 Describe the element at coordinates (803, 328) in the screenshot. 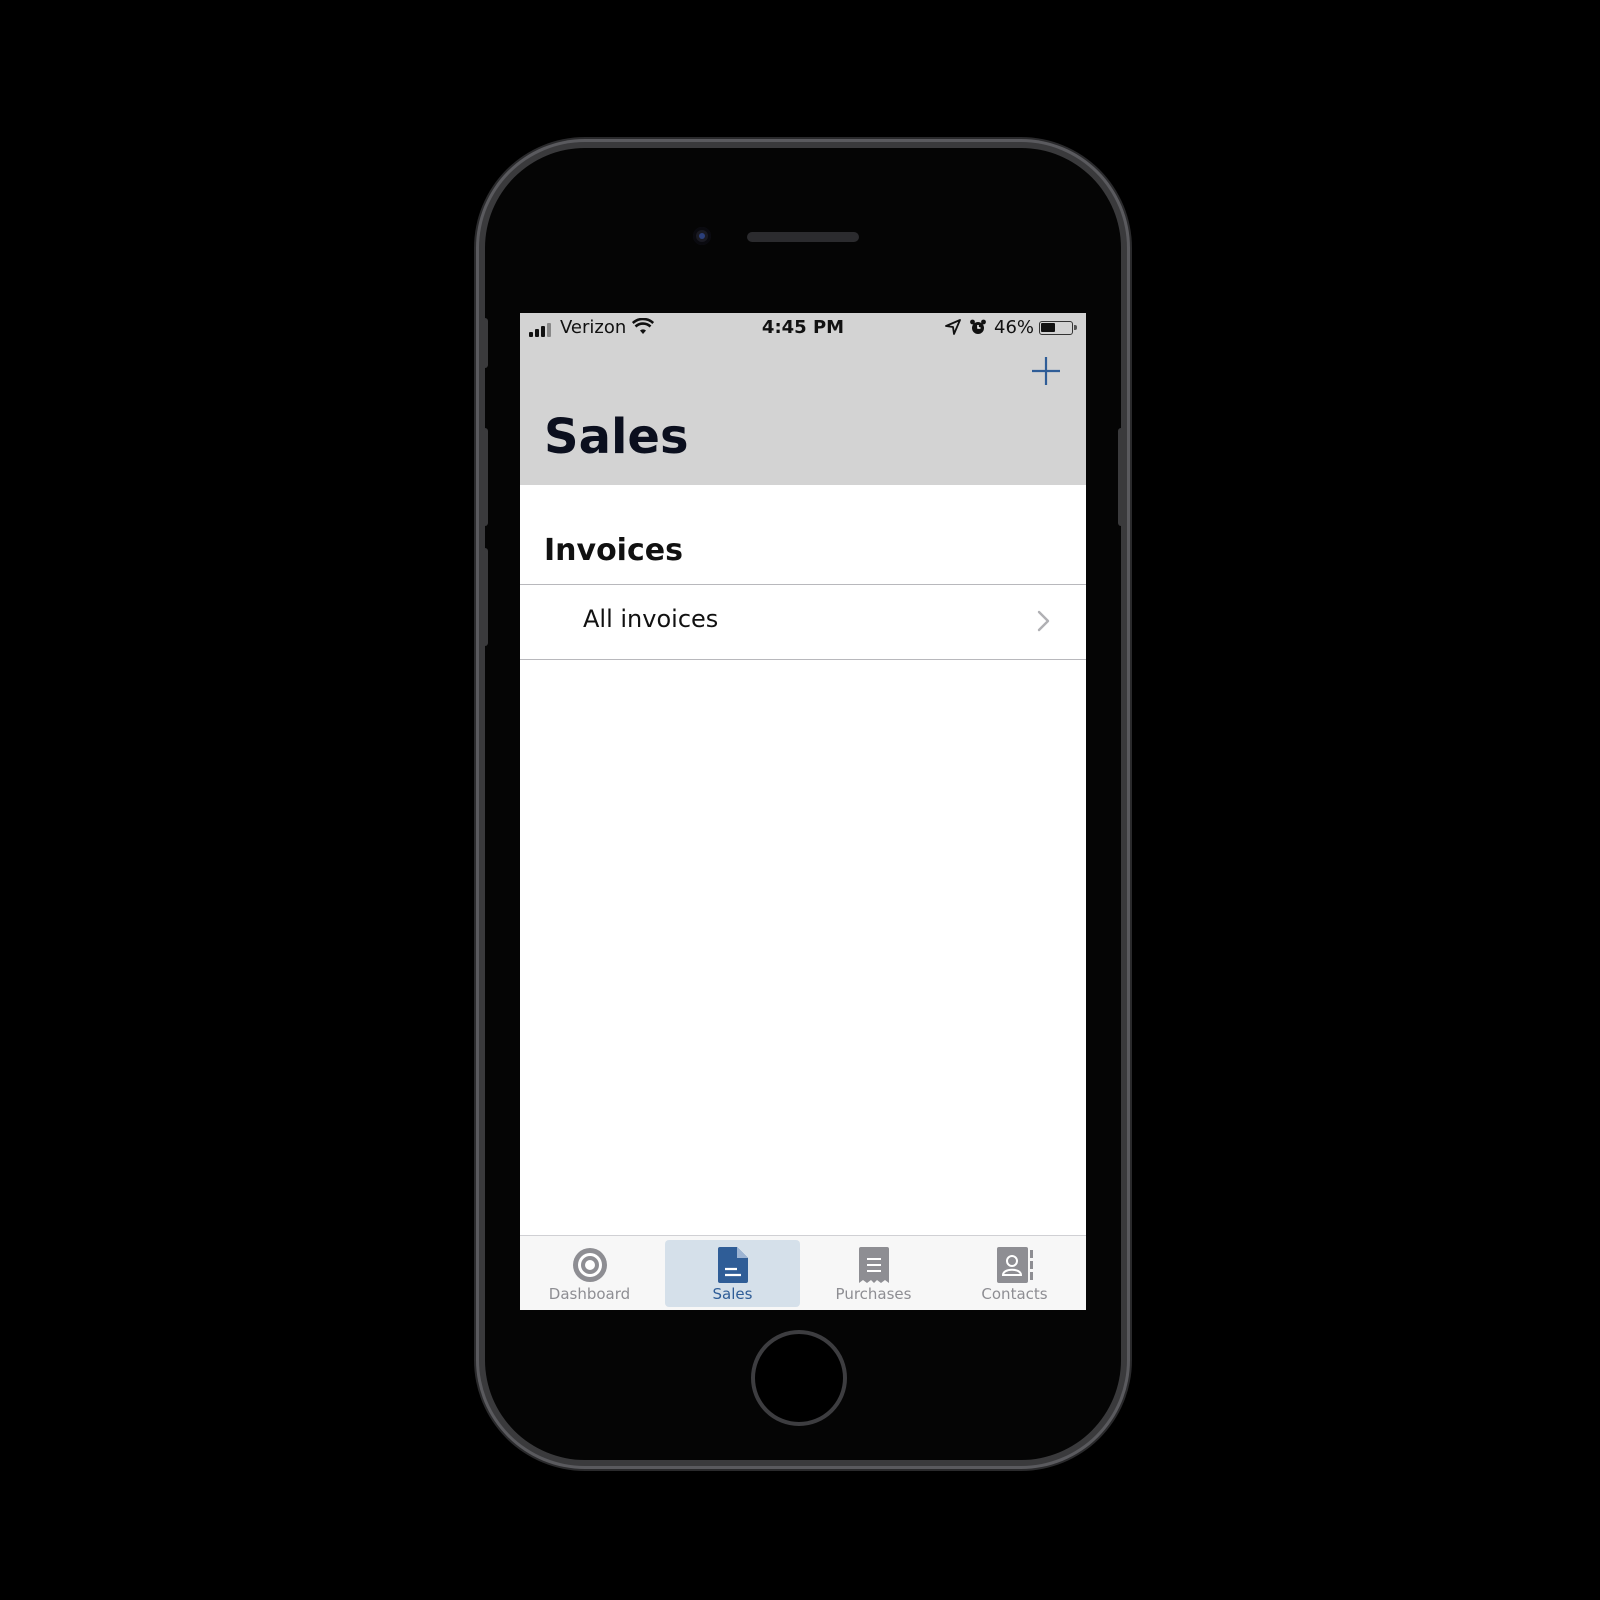

I see `status-bar: Verizon 4:45 PM 46%` at that location.